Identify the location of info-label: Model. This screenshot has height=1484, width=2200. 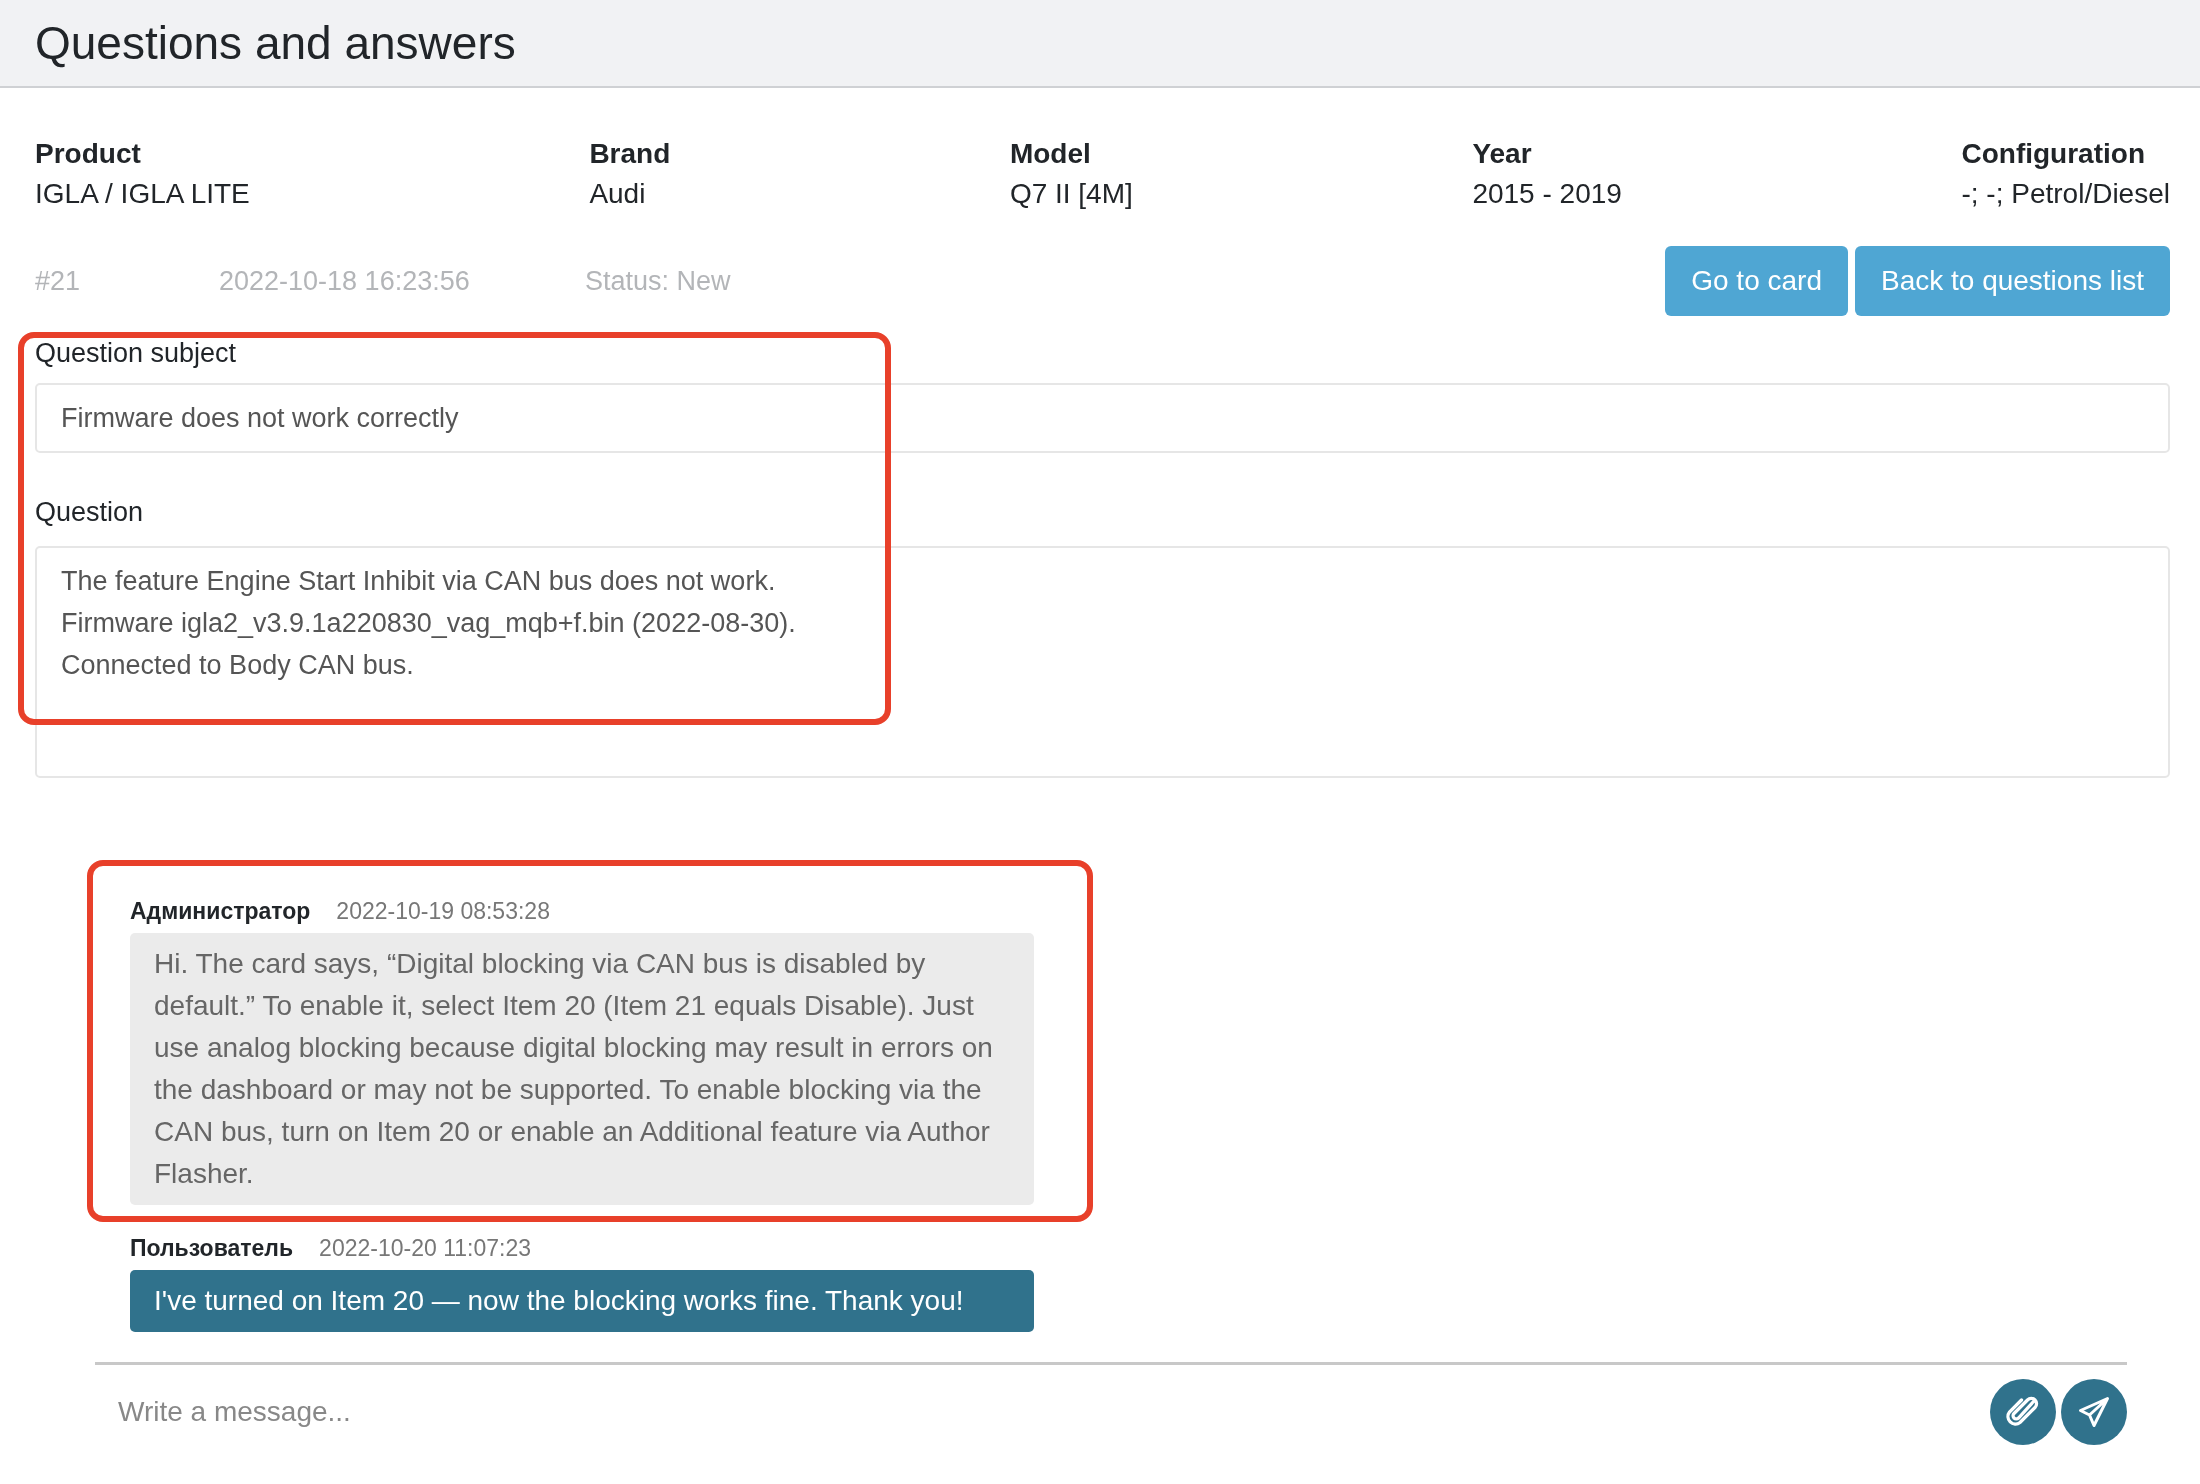
(1050, 154).